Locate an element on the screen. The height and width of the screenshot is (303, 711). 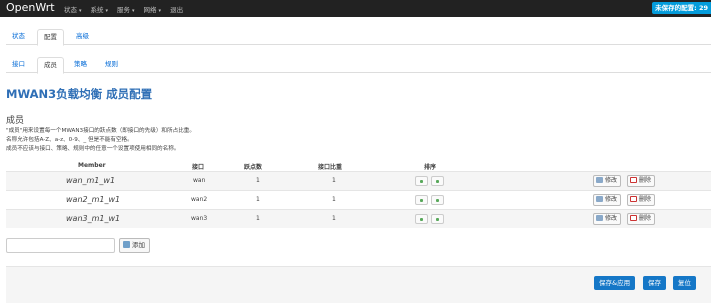
brand-logo: OpenWrt is located at coordinates (30, 7).